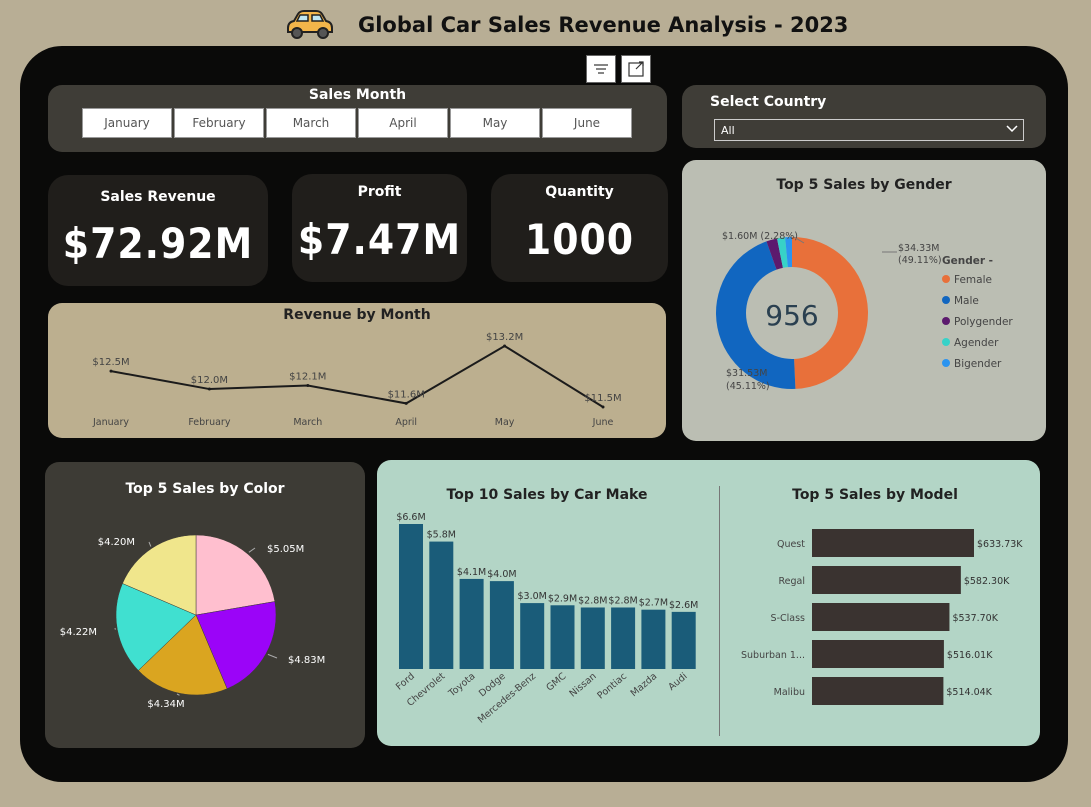 This screenshot has height=807, width=1091. I want to click on make-bar-gmc, so click(562, 637).